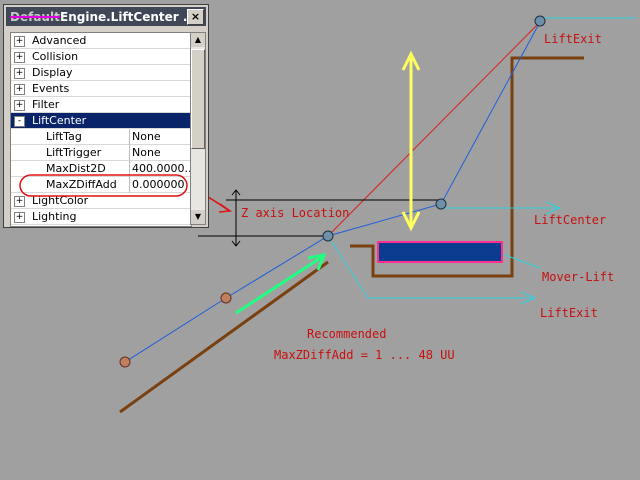 This screenshot has width=640, height=480. I want to click on property-row-lifttag: LiftTag None, so click(101, 137).